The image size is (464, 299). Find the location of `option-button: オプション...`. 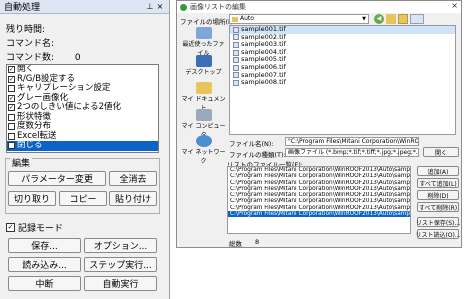

option-button: オプション... is located at coordinates (120, 245).